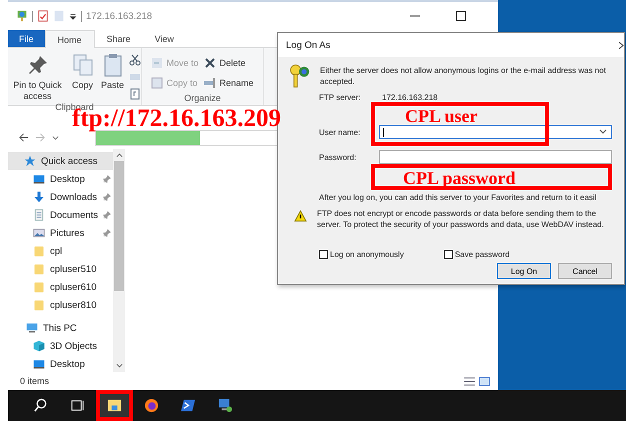 This screenshot has width=626, height=421. What do you see at coordinates (26, 38) in the screenshot?
I see `ribbon-tab: File` at bounding box center [26, 38].